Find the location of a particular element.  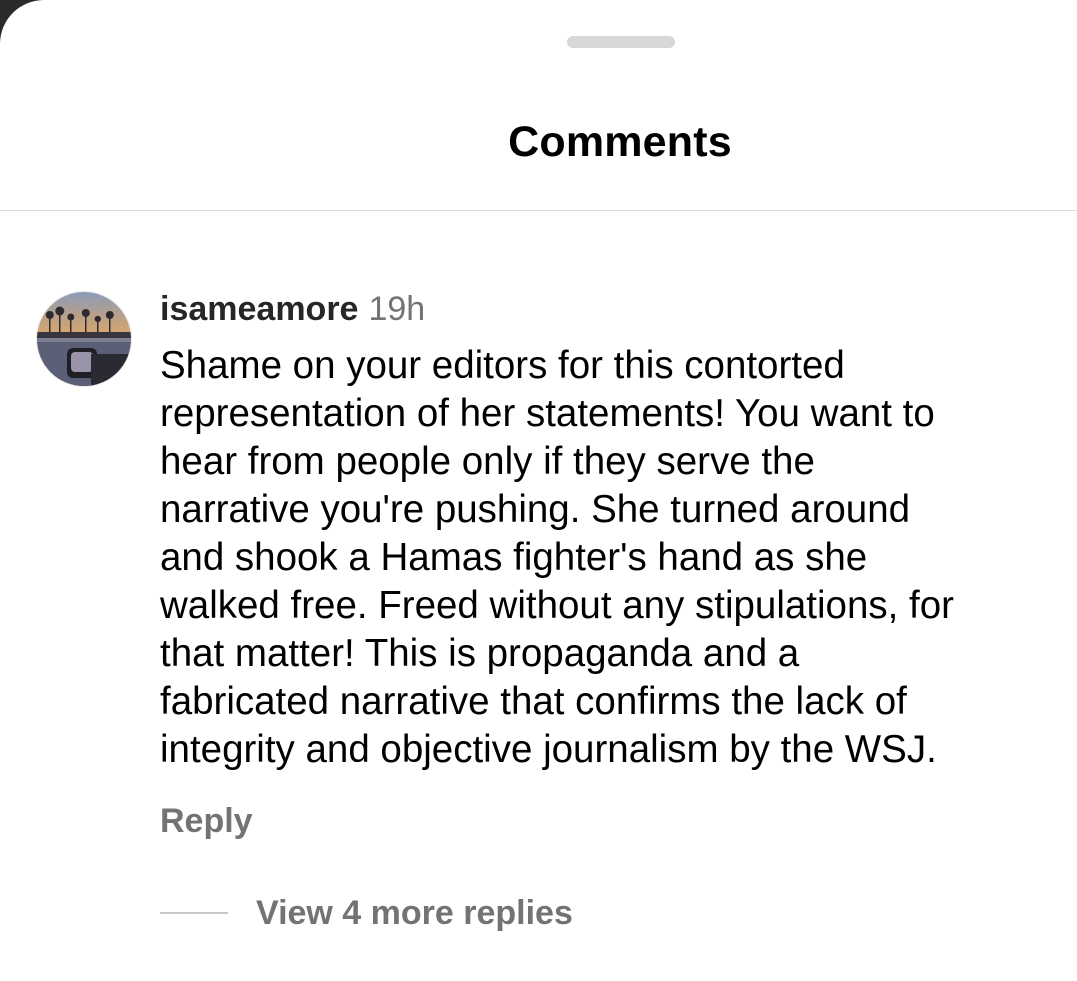

reply-button: Reply is located at coordinates (206, 821).